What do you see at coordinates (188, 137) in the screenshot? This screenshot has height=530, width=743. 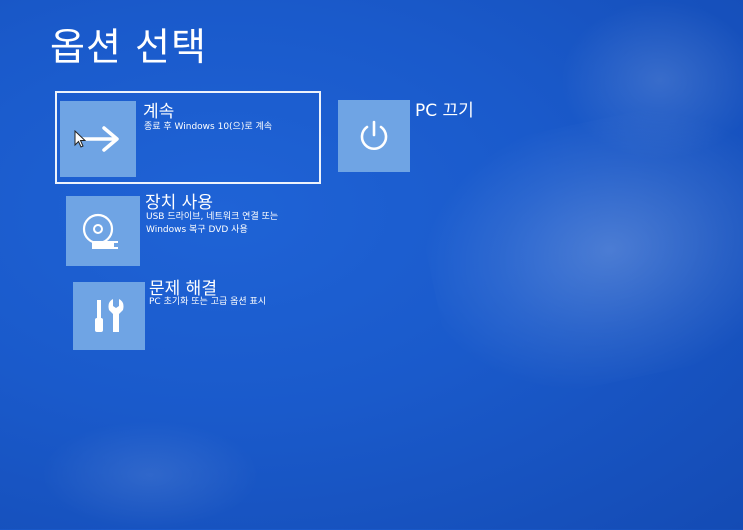 I see `continue-option: 계속 종료 후 Windows 10(으)로 계속` at bounding box center [188, 137].